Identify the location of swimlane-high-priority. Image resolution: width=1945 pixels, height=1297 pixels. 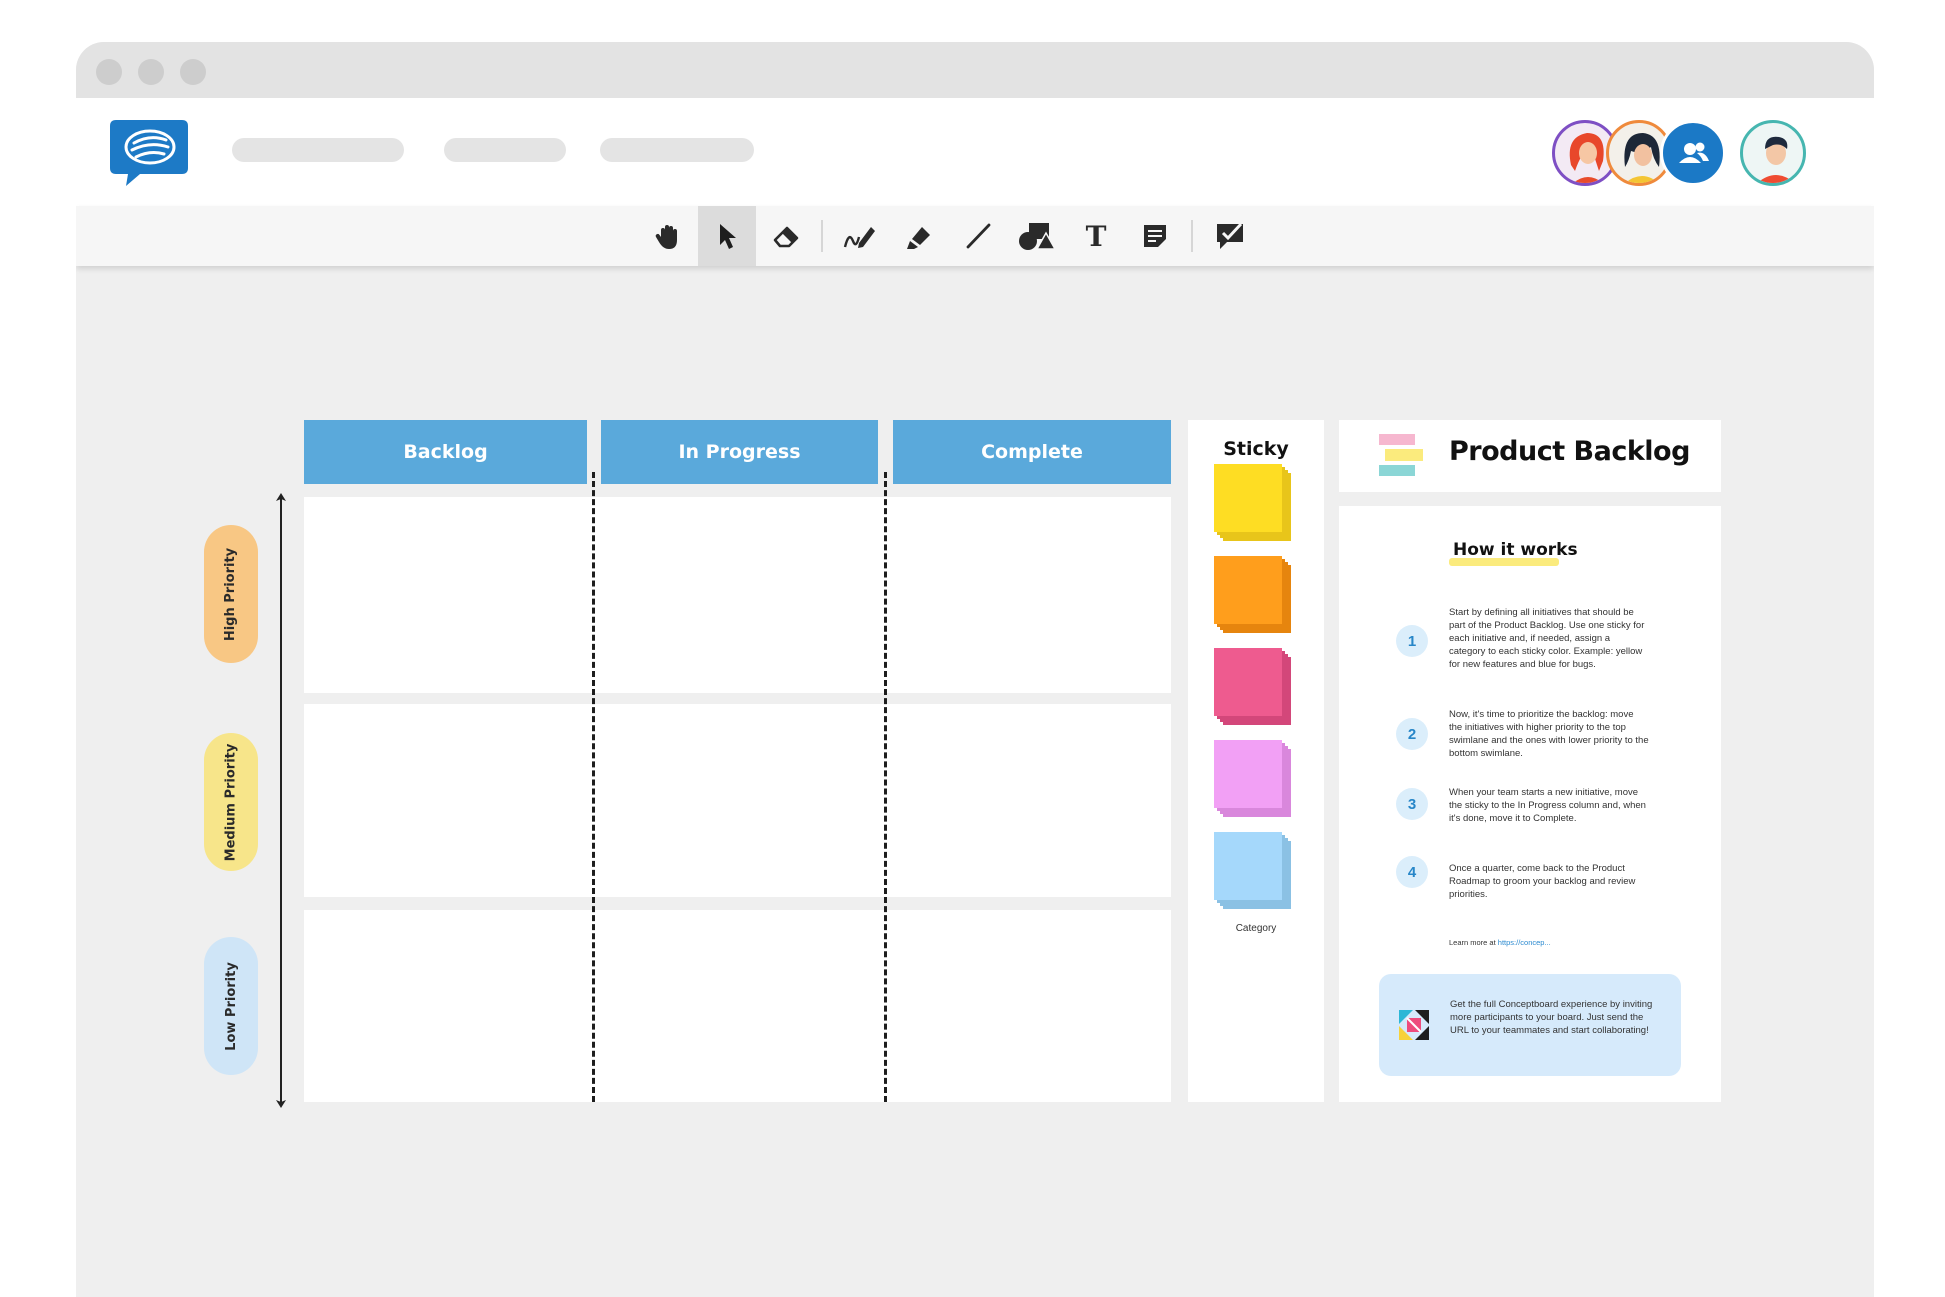
(737, 595).